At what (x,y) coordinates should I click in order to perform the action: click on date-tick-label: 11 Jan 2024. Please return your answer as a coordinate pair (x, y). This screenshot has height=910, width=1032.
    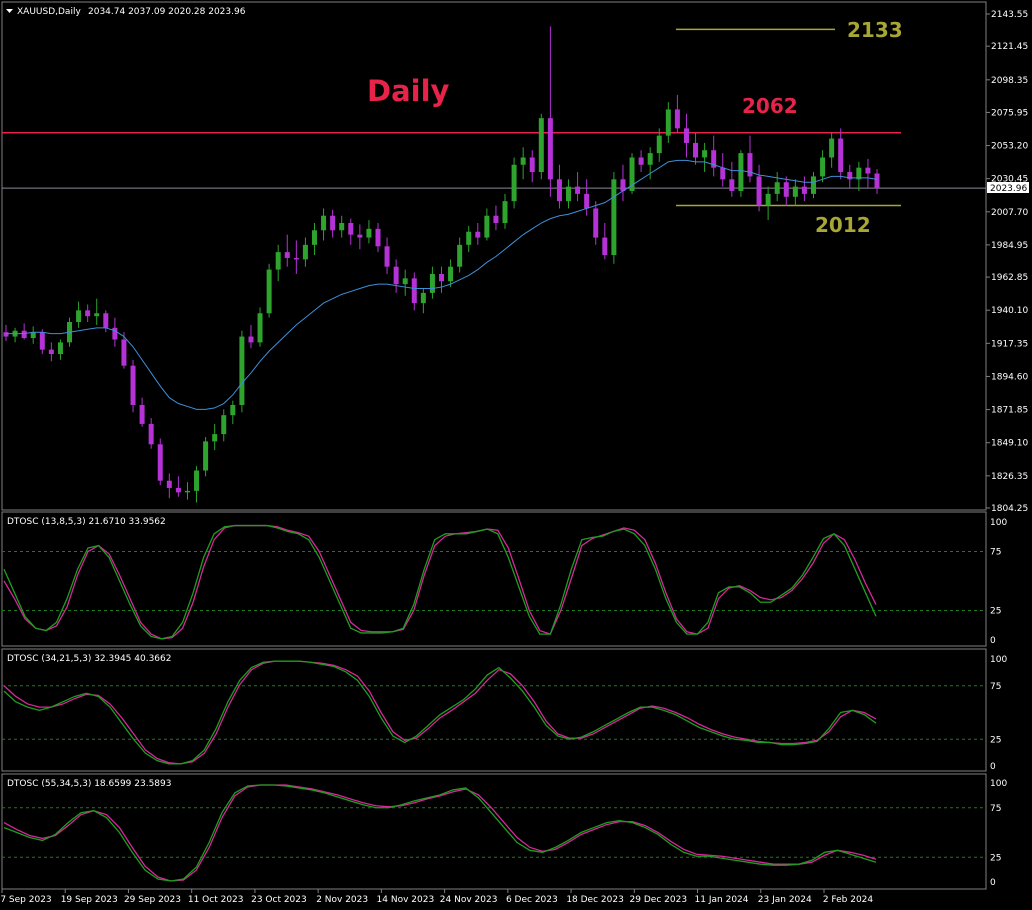
    Looking at the image, I should click on (722, 900).